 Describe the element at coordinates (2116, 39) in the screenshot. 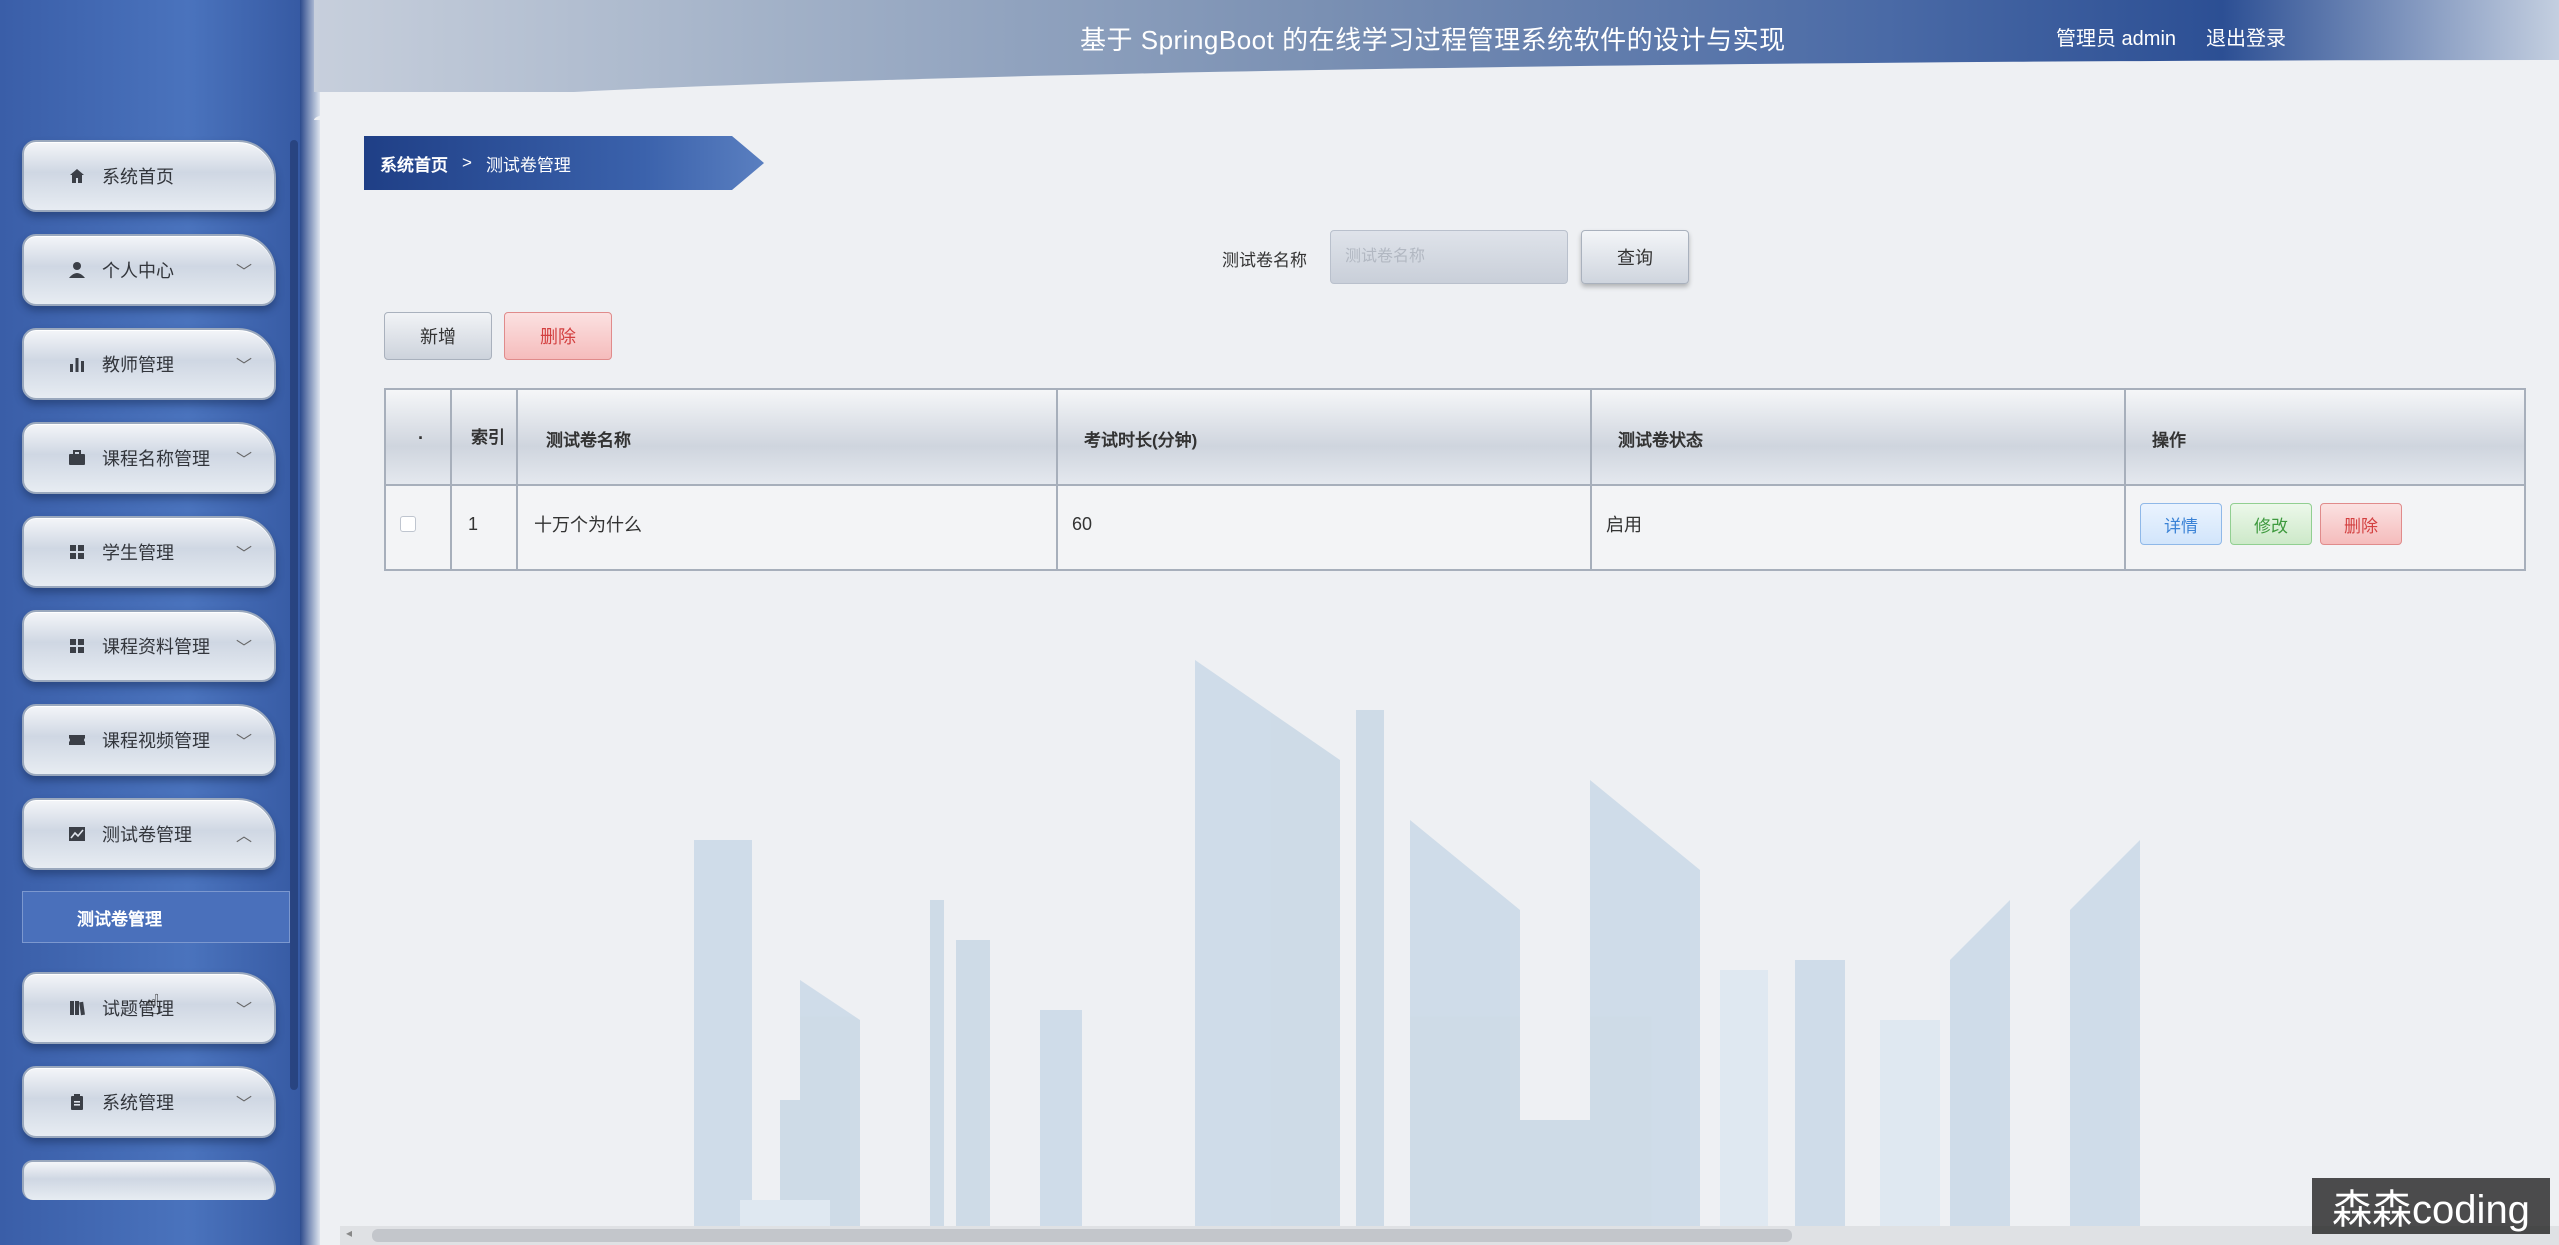

I see `current-user: 管理员 admin` at that location.